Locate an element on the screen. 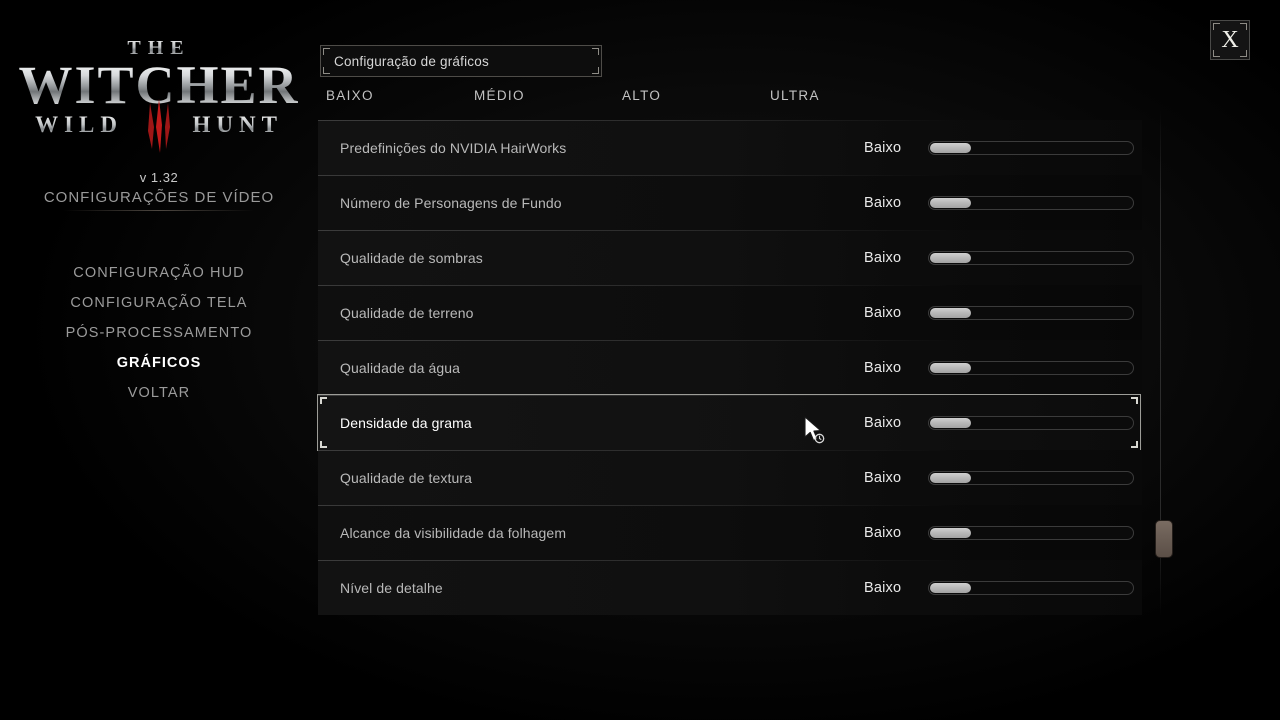 The image size is (1280, 720). preset-tab-alto: ALTO is located at coordinates (641, 95).